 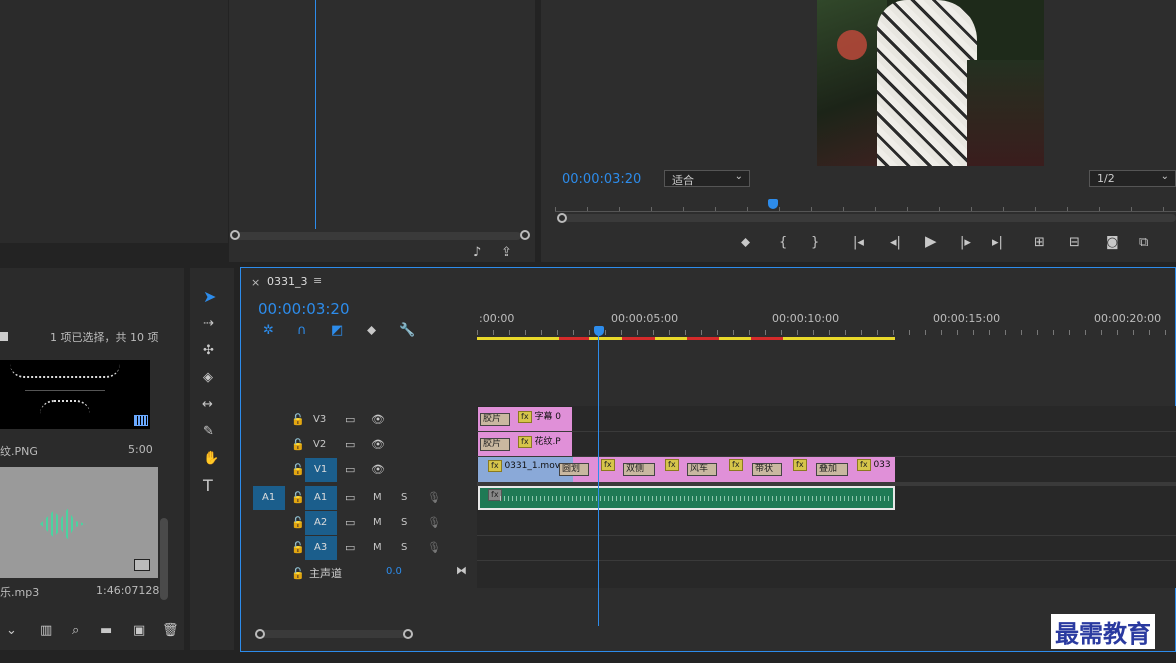 What do you see at coordinates (461, 570) in the screenshot?
I see `go-to-end-icon: ⧓` at bounding box center [461, 570].